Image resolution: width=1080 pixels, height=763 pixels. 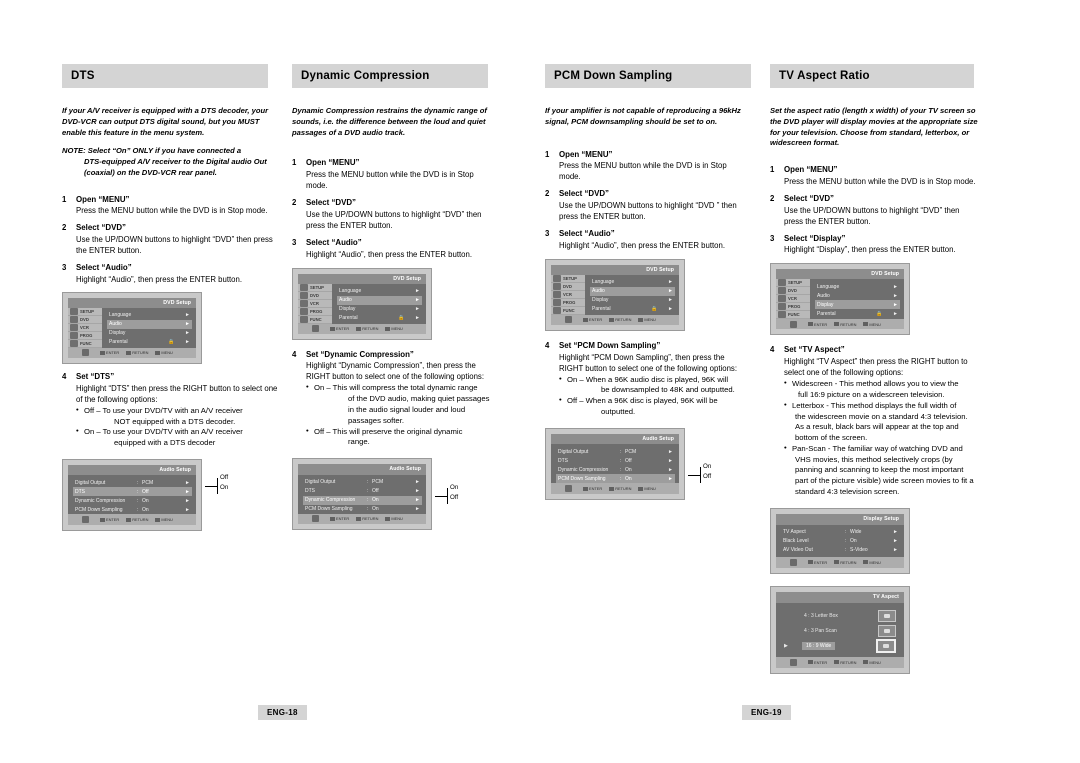 I want to click on menu-row-tv-aspect: TV Aspect: Wide ►, so click(x=840, y=532).